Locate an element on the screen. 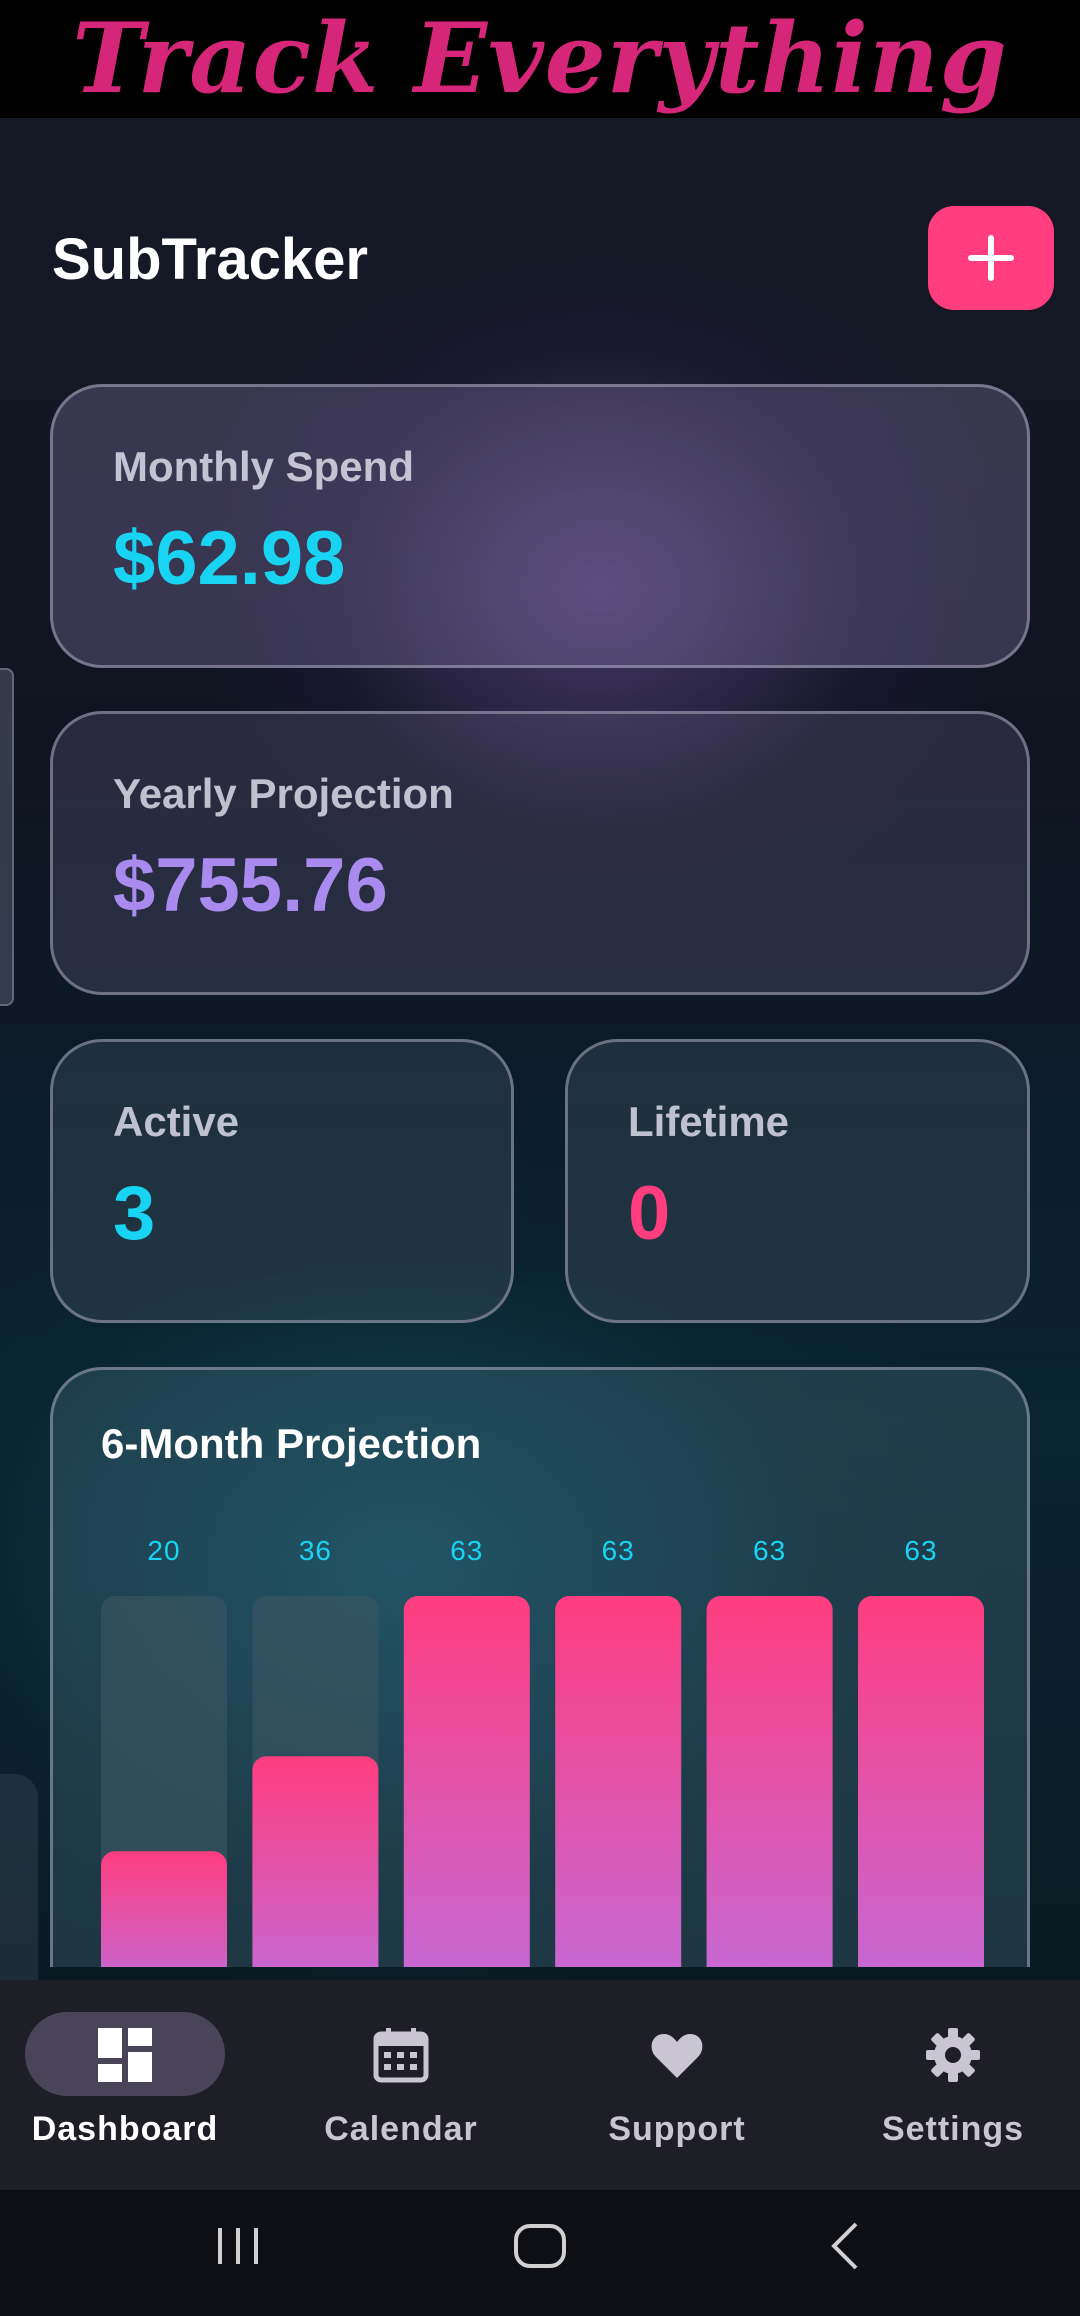  banner-text: Track Everything is located at coordinates (540, 58).